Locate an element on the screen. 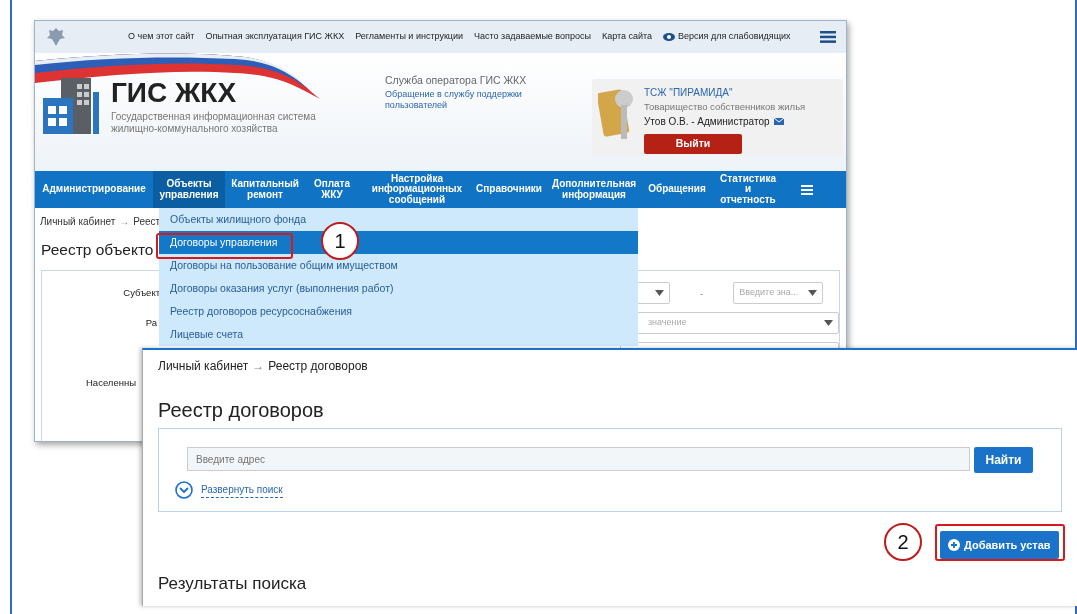 The image size is (1077, 614). support-link: Обращение в службу поддержки пользователей is located at coordinates (472, 100).